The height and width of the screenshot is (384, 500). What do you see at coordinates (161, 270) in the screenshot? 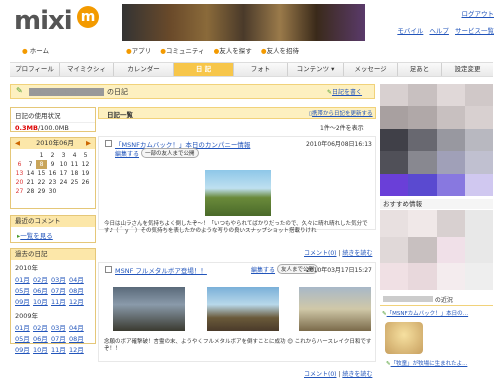
I see `entry-title: MSNF フルメタルボア登場！！` at bounding box center [161, 270].